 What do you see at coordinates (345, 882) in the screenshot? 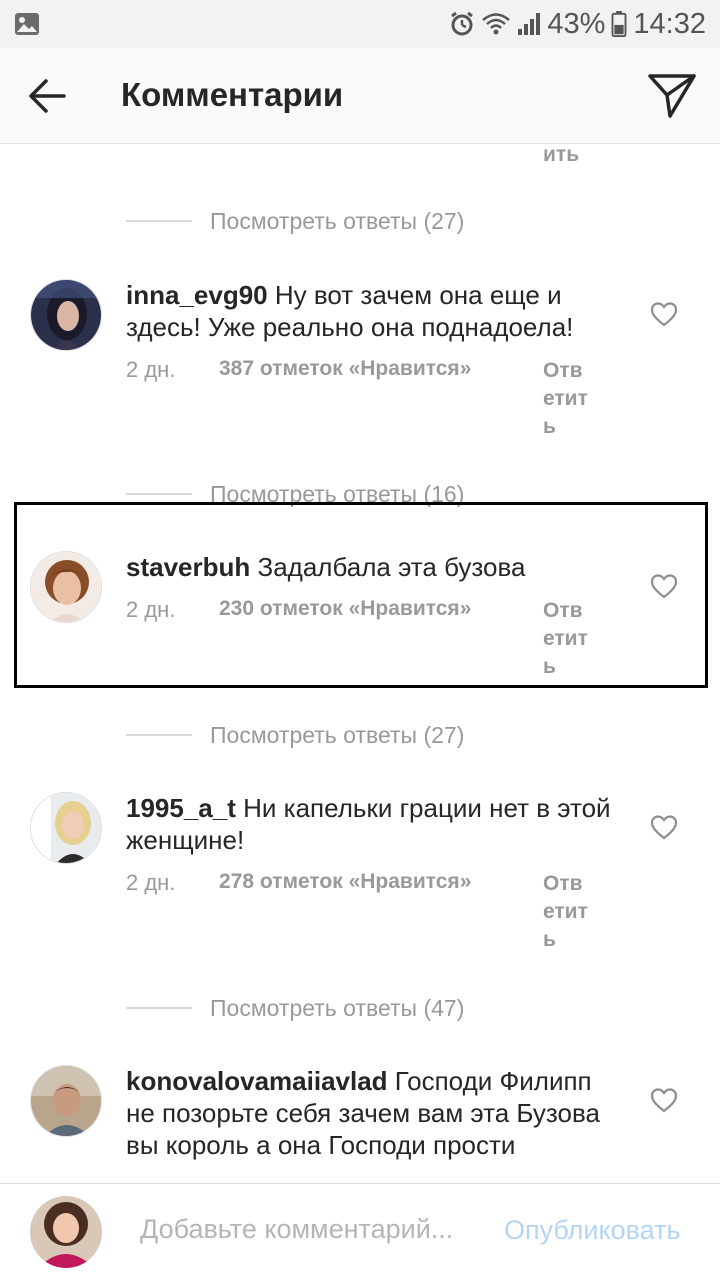
I see `comment-likes-count: 278 отметок «Нравится»` at bounding box center [345, 882].